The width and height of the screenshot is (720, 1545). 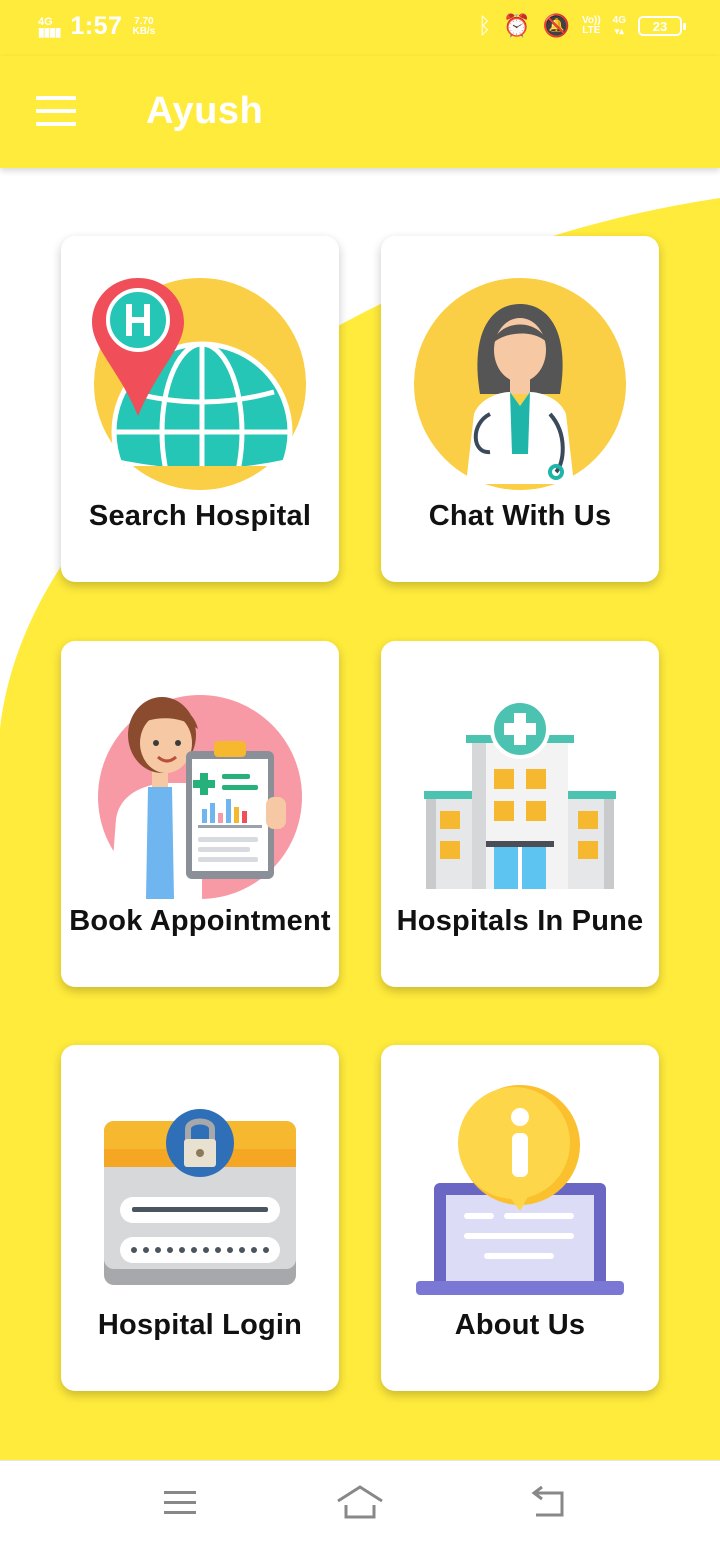 I want to click on card-label: Chat With Us, so click(x=520, y=516).